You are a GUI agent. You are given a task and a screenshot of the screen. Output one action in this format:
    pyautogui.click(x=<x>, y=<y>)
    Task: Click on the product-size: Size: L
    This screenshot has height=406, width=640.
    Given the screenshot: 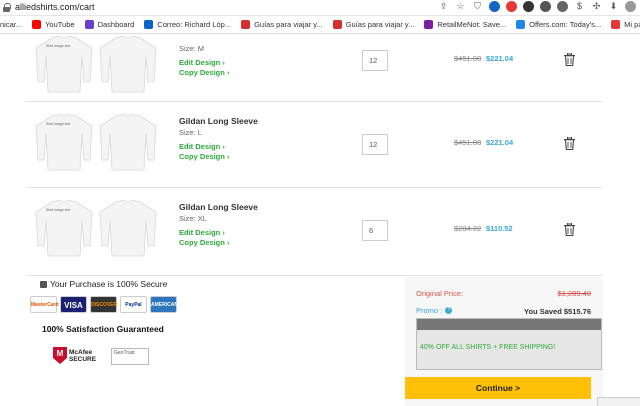 What is the action you would take?
    pyautogui.click(x=190, y=132)
    